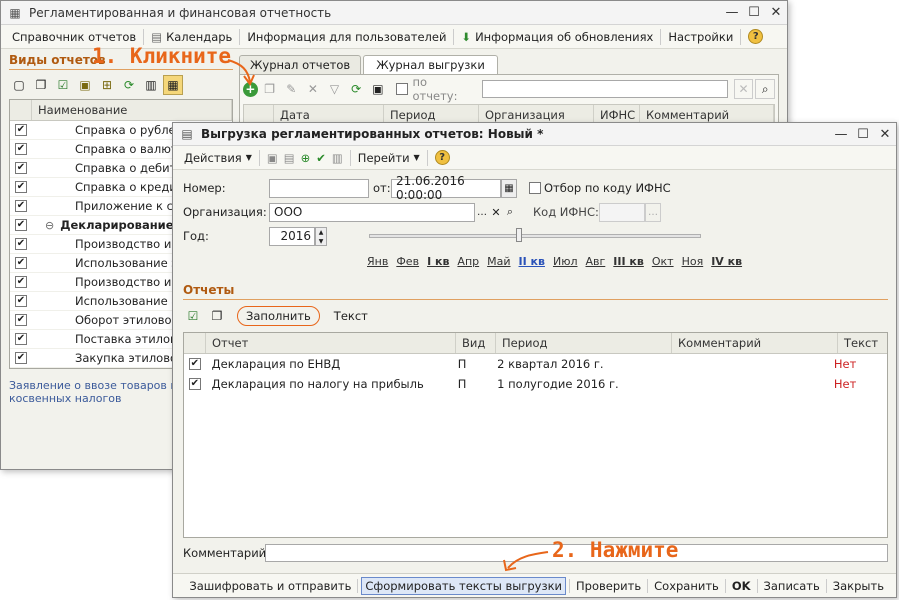 This screenshot has height=600, width=899. Describe the element at coordinates (464, 585) in the screenshot. I see `generate-texts-button: Сформировать тексты выгрузки` at that location.